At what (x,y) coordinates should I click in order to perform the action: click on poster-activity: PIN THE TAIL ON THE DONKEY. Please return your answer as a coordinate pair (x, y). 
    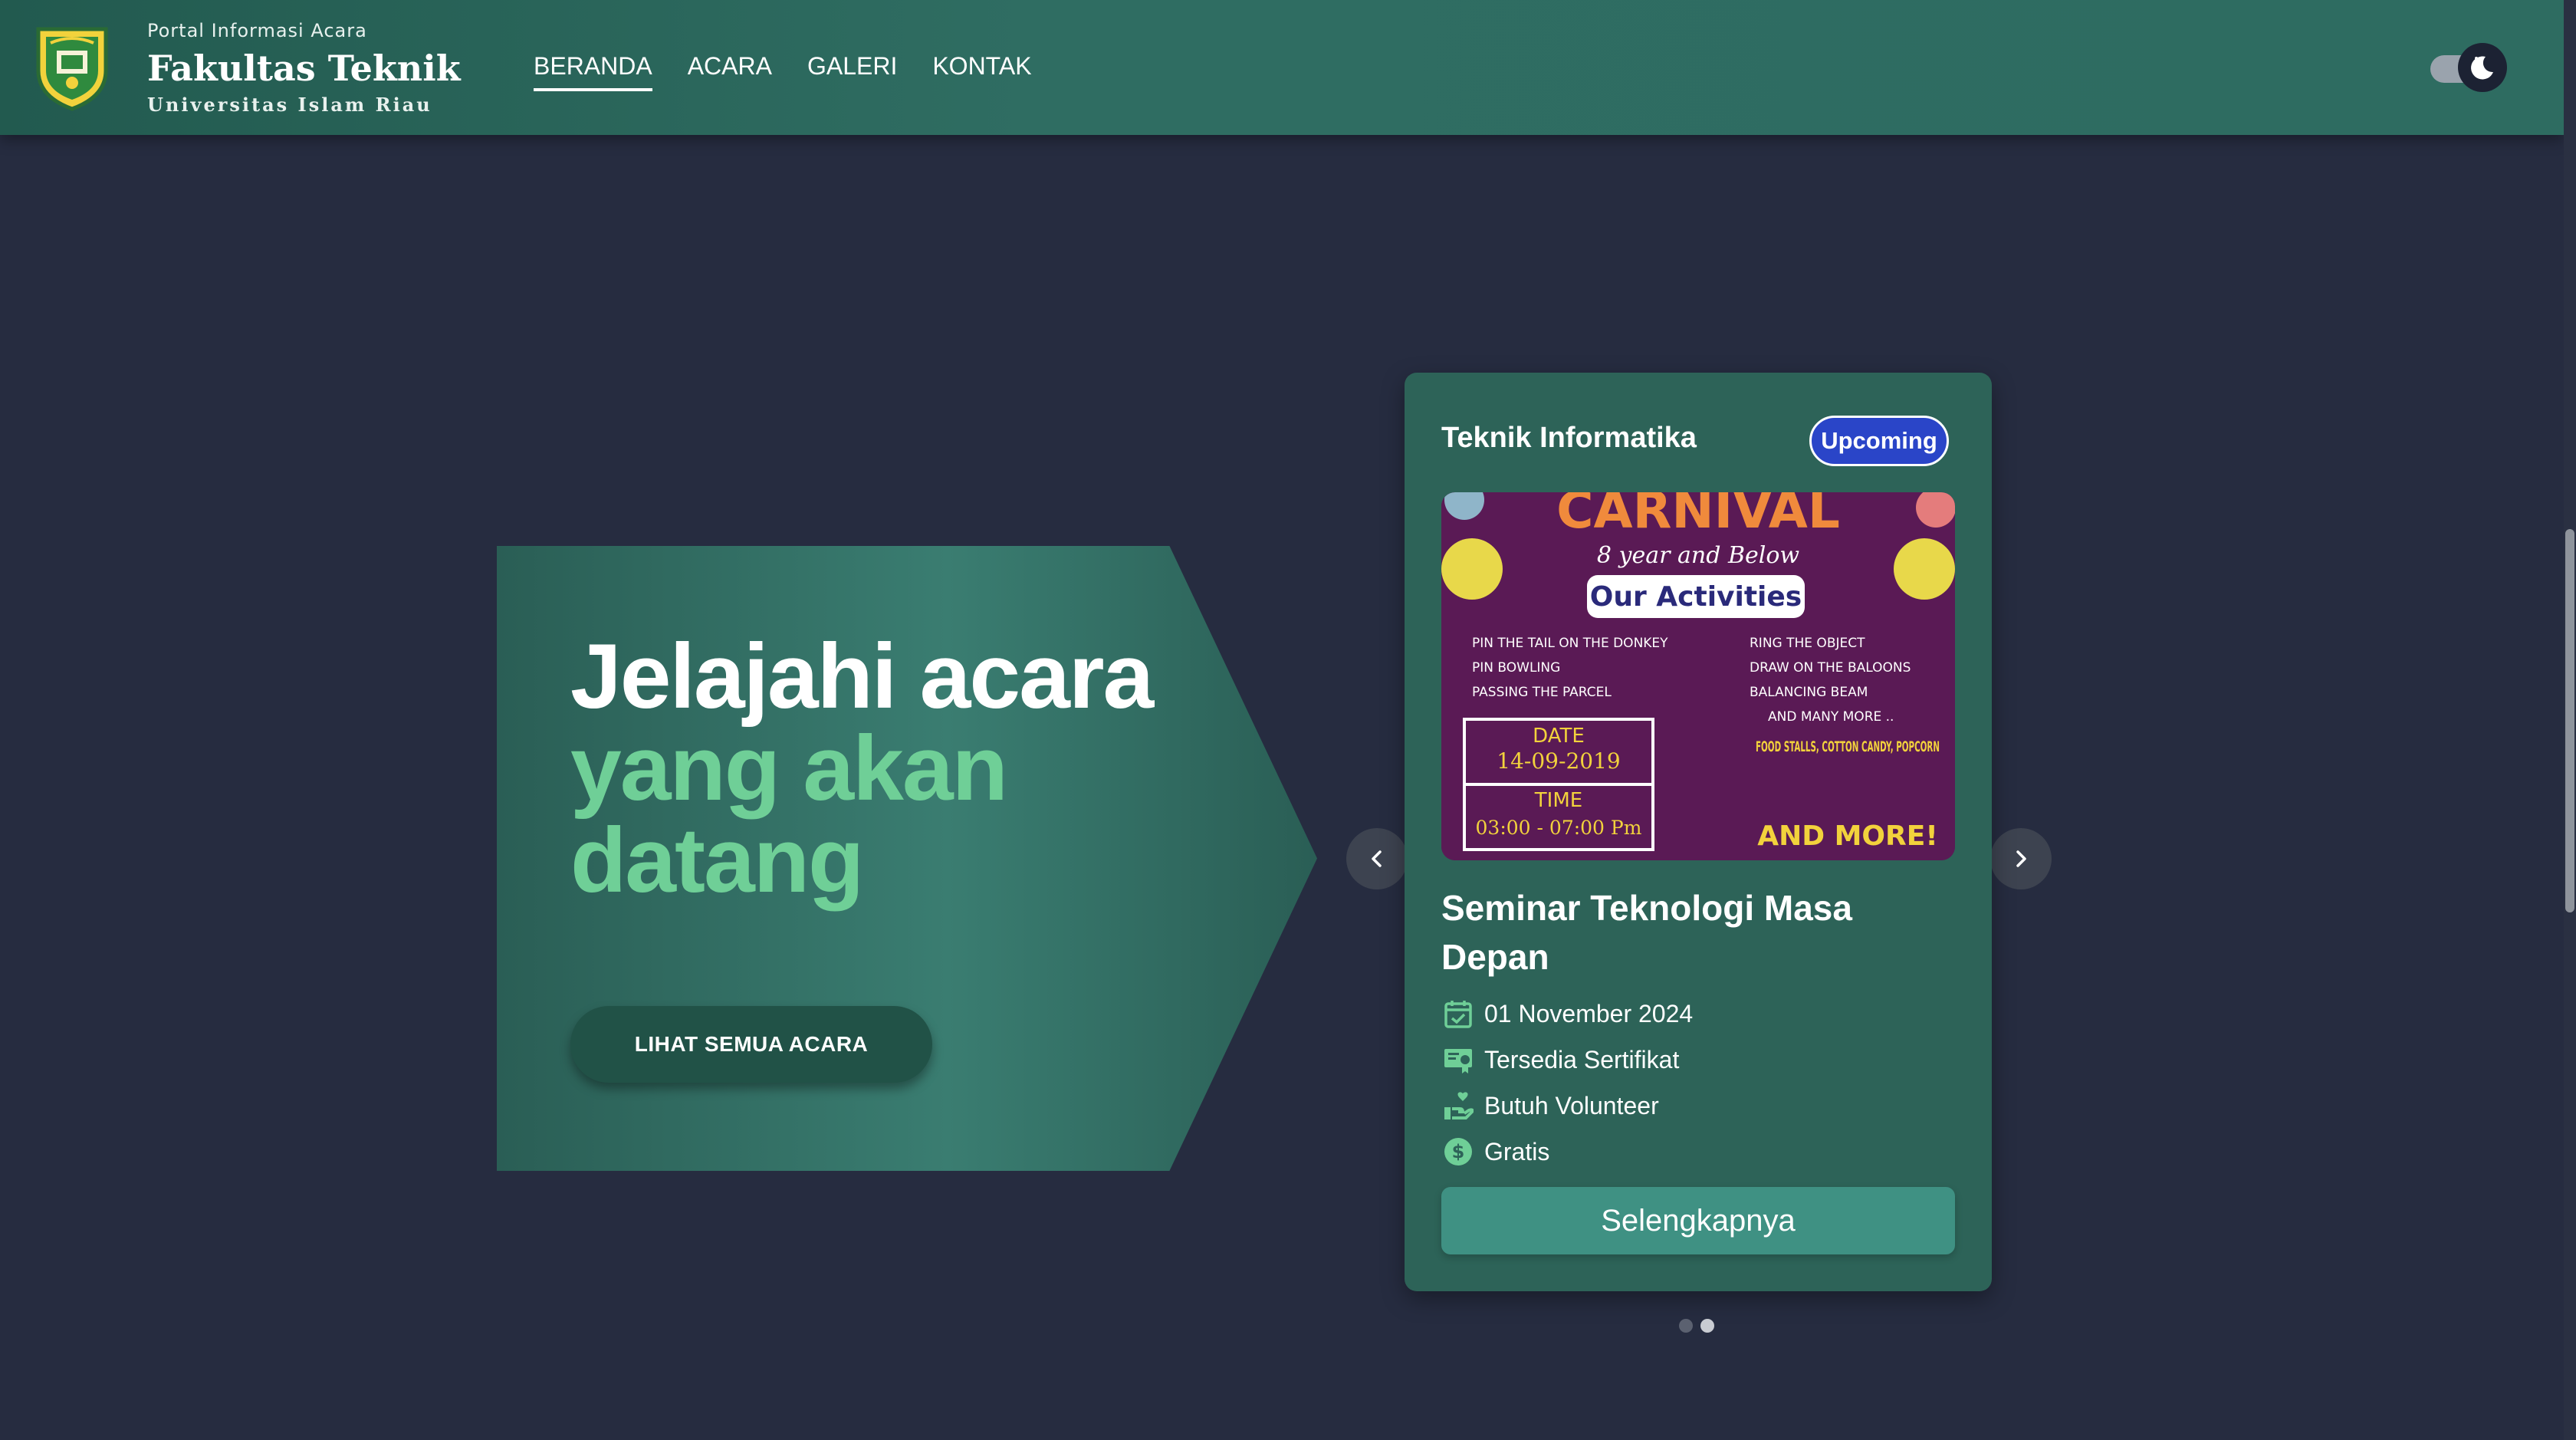
    Looking at the image, I should click on (1570, 643).